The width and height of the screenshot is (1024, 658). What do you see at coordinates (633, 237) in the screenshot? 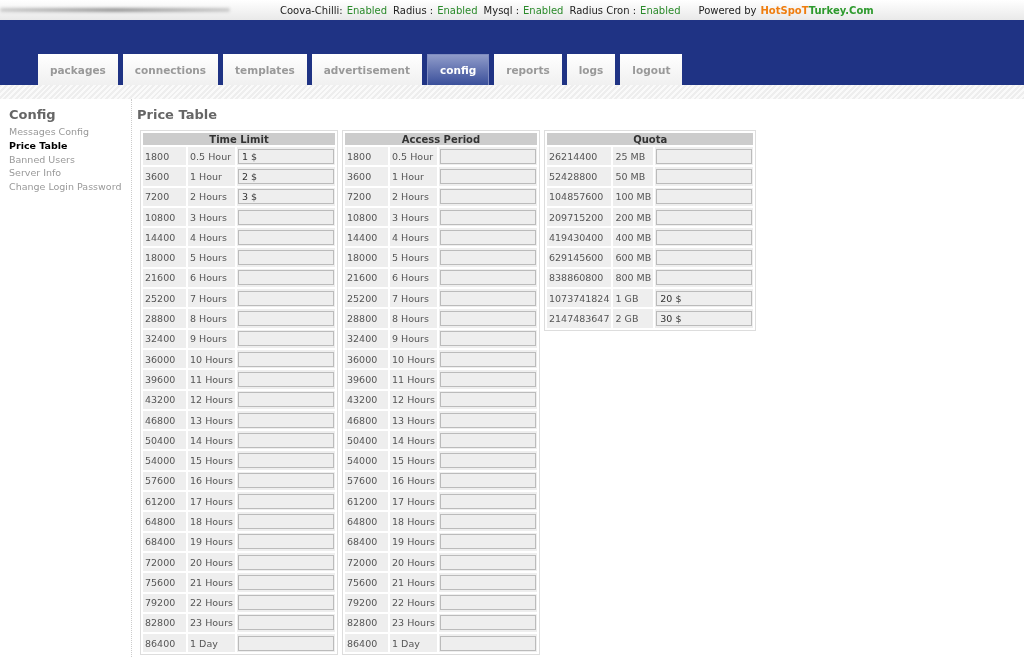
I see `table-cell: 400 MB` at bounding box center [633, 237].